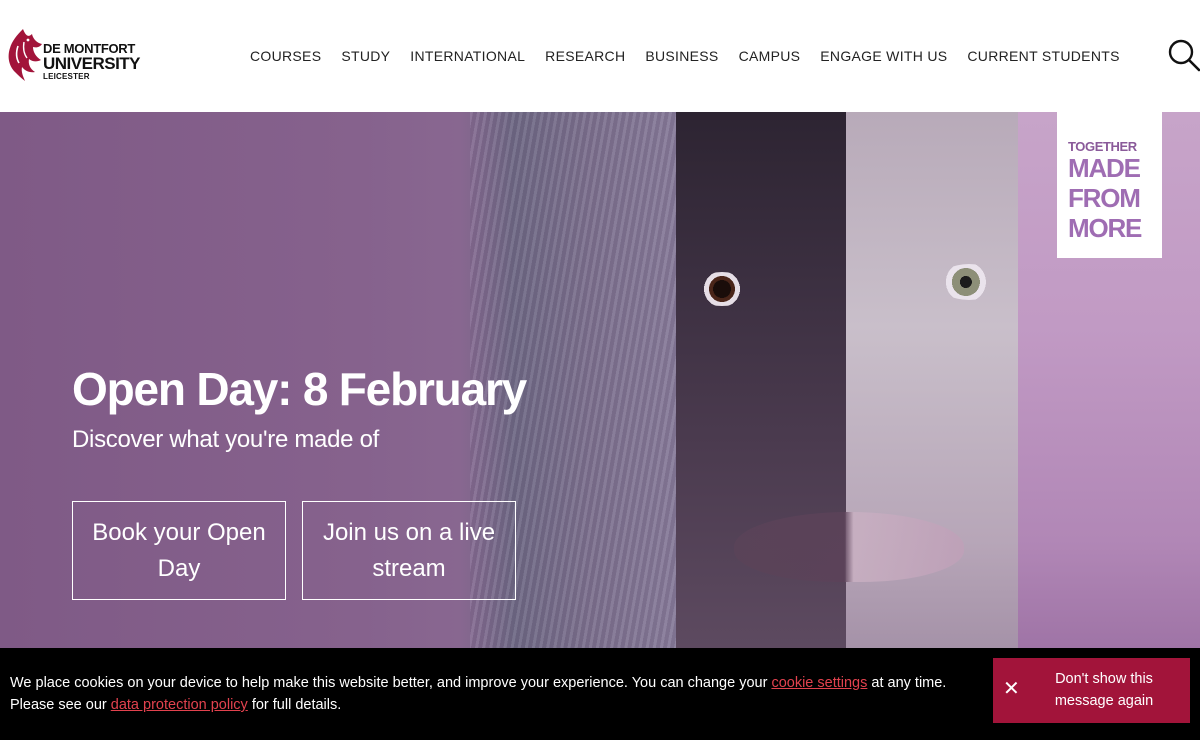 Image resolution: width=1200 pixels, height=740 pixels. Describe the element at coordinates (285, 56) in the screenshot. I see `nav-item-courses: COURSES` at that location.